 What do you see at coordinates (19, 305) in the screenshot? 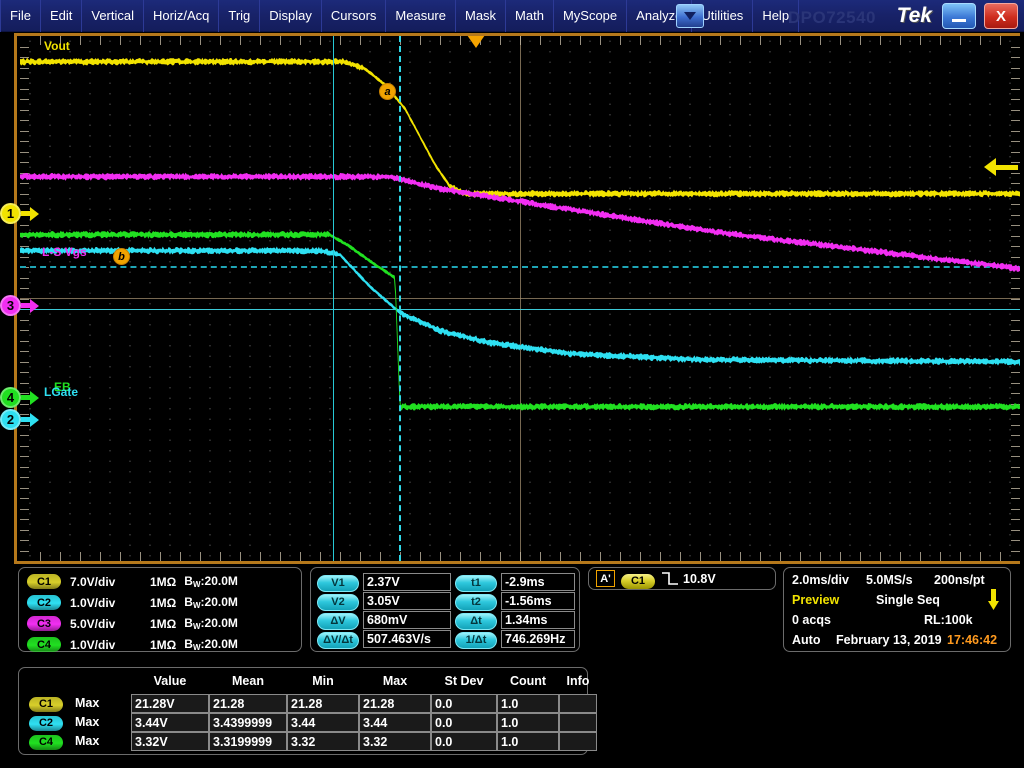
I see `channel-position-indicator-3: 3` at bounding box center [19, 305].